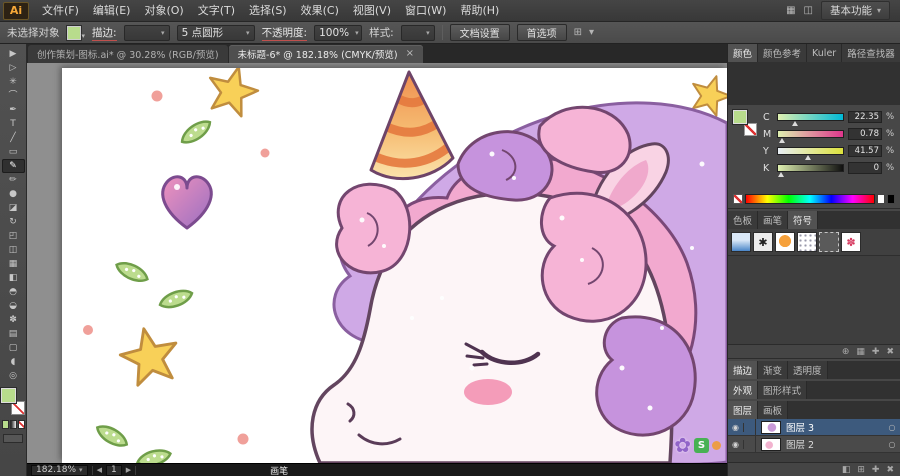  I want to click on menu-item: 窗口(W), so click(425, 11).